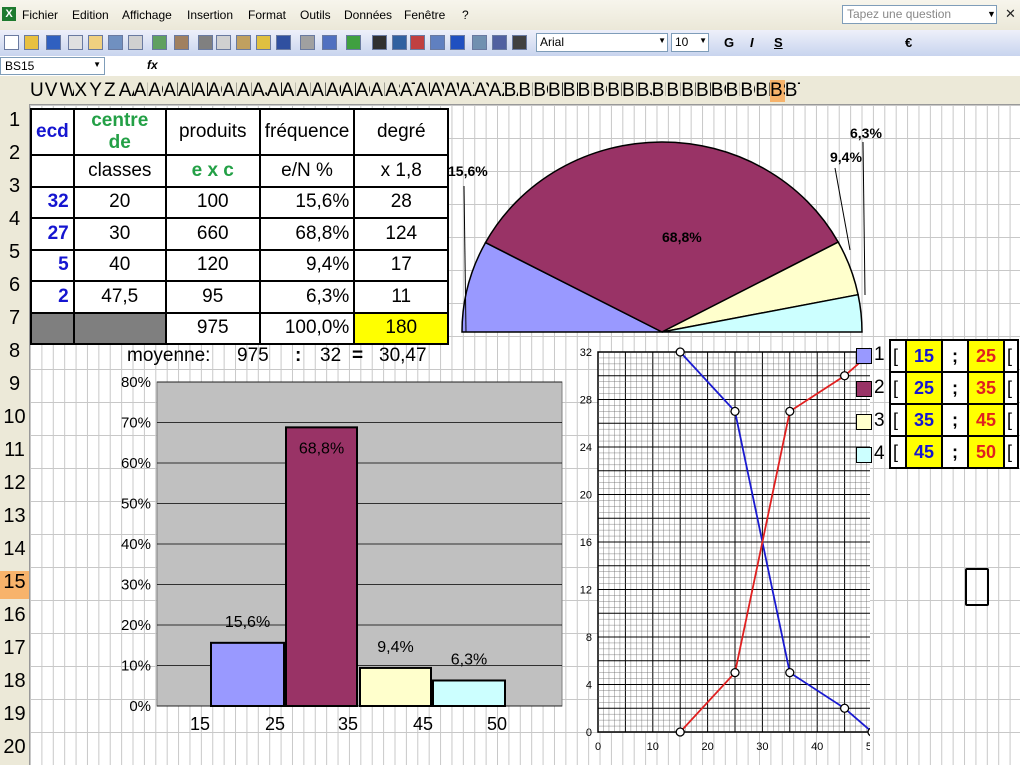  I want to click on cell-frequence: 9,4%, so click(307, 265).